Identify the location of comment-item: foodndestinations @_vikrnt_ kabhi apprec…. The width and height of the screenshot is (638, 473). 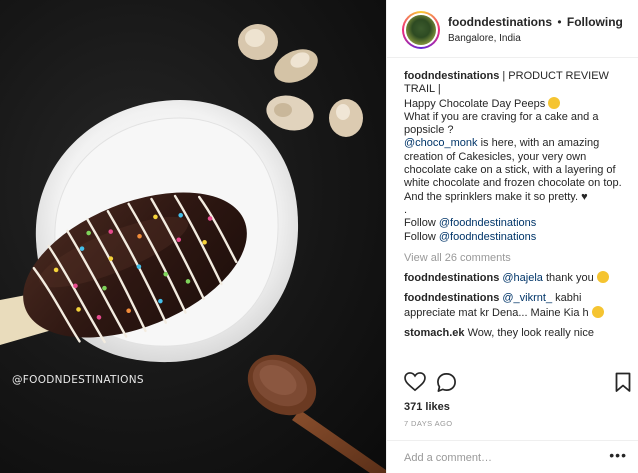
(518, 306).